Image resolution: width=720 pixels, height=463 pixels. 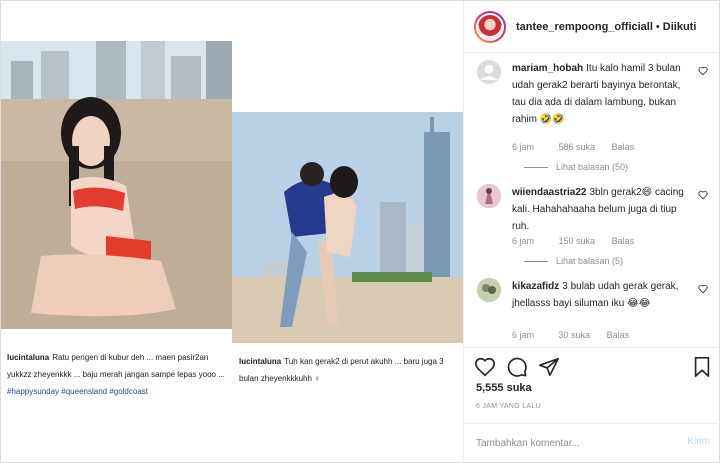 I want to click on commenter-username: wiiendaastria22, so click(x=549, y=192).